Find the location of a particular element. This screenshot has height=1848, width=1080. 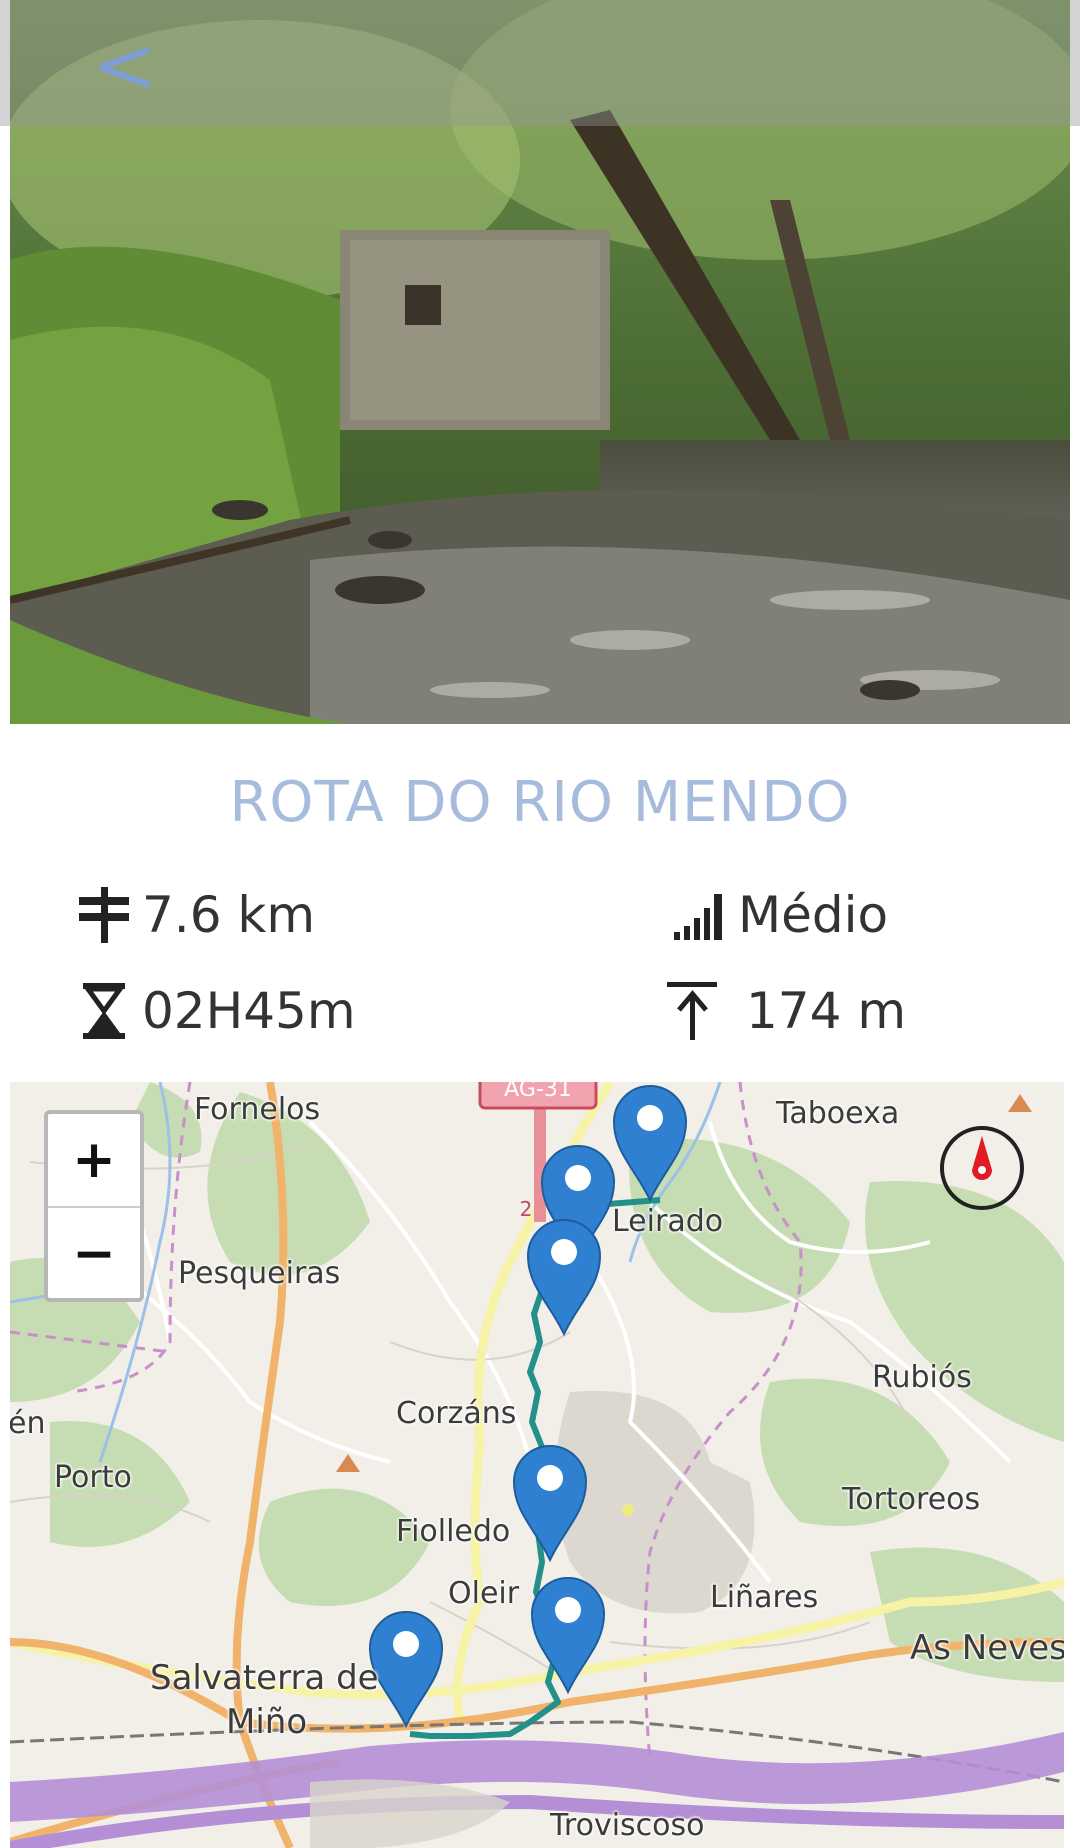

place-label: Oleir is located at coordinates (484, 1593).